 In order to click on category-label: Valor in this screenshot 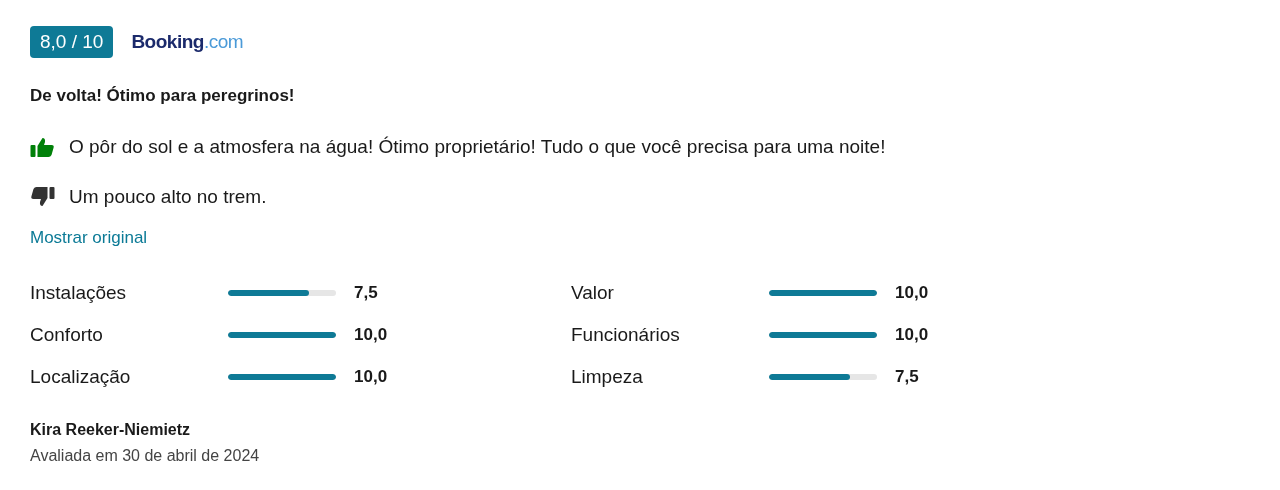, I will do `click(593, 293)`.